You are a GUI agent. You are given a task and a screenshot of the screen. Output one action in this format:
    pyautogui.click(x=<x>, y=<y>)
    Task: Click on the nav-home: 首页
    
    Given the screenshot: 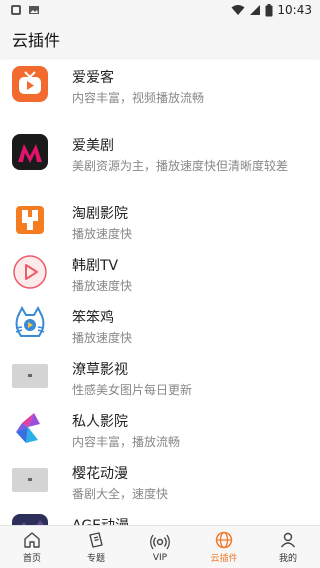 What is the action you would take?
    pyautogui.click(x=32, y=547)
    